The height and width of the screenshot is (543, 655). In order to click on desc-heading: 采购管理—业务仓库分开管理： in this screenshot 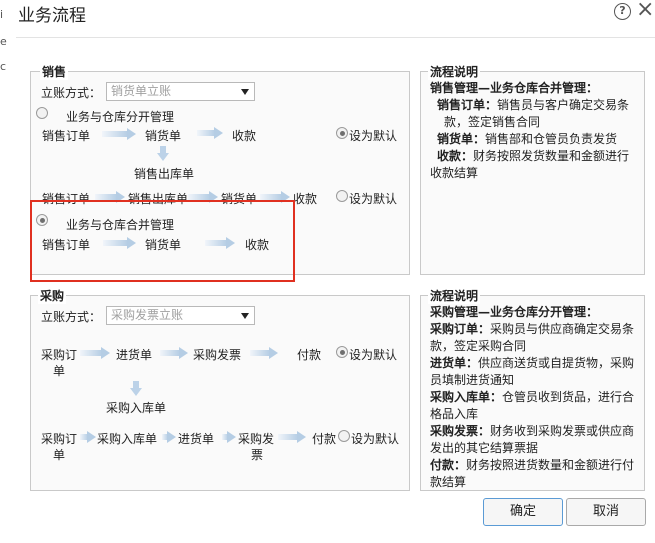, I will do `click(514, 312)`.